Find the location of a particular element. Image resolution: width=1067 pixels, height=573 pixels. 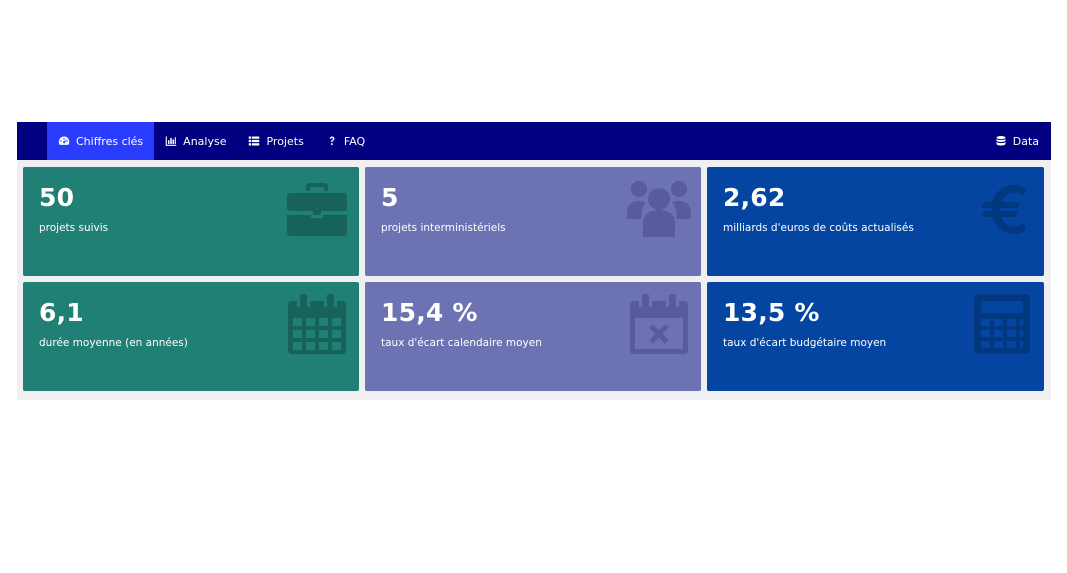

nav-menu: Chiffres clés Analyse Projets FAQ is located at coordinates (196, 141).